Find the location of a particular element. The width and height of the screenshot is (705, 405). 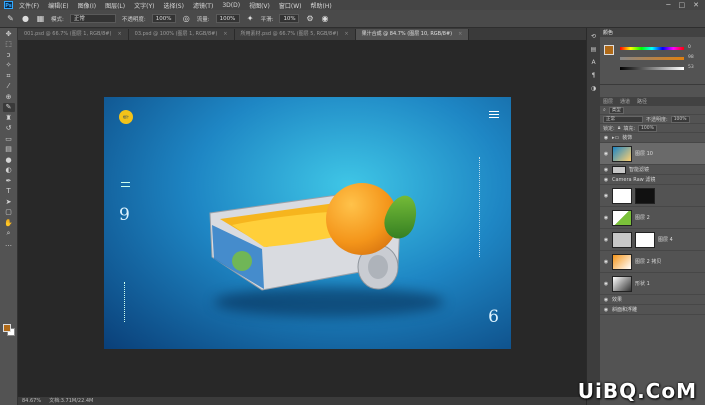

flow-field: 100% is located at coordinates (227, 18).